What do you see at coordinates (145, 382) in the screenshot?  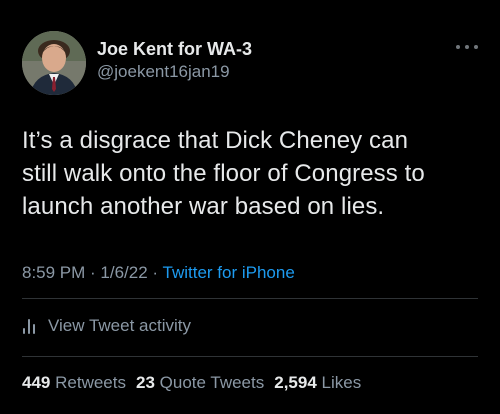 I see `quote-tweets-count: 23` at bounding box center [145, 382].